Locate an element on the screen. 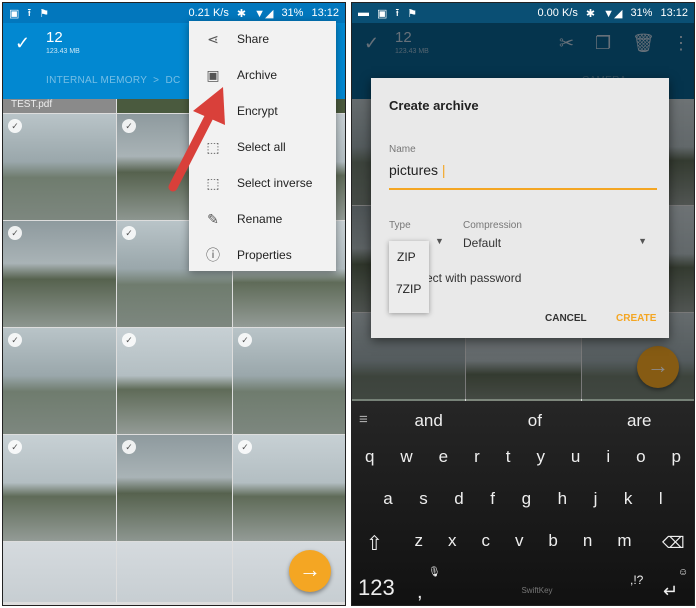 The width and height of the screenshot is (696, 608). menu-label: Encrypt is located at coordinates (257, 111).